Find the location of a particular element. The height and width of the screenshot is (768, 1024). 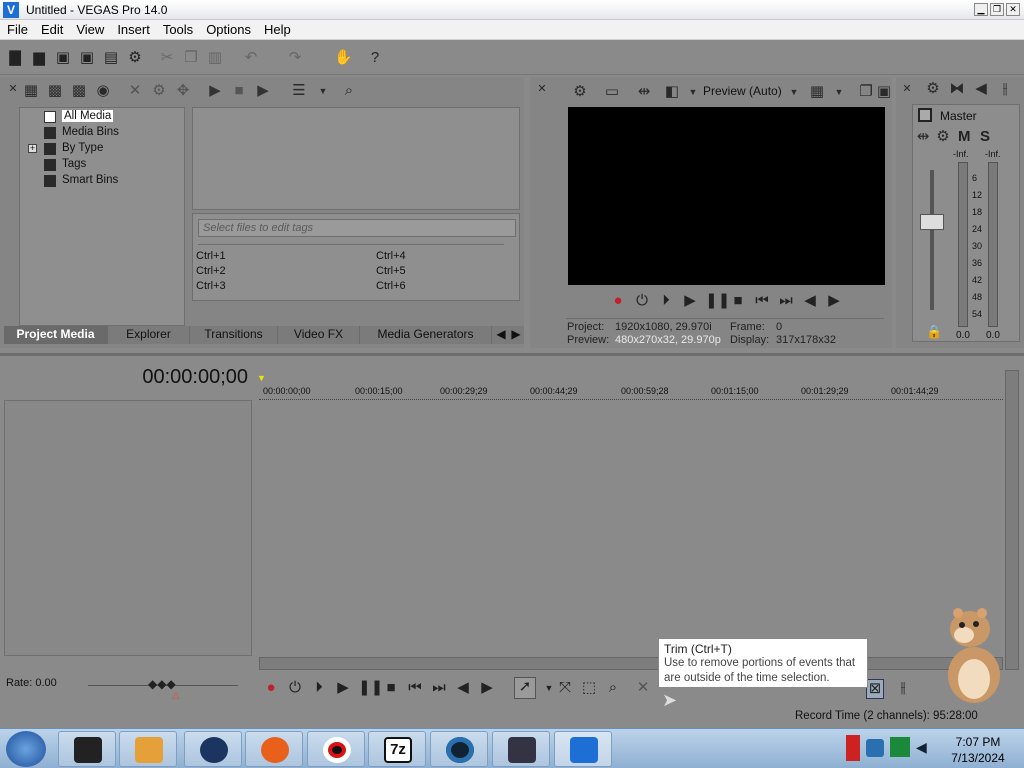

loop-playback-icon: ⏻ is located at coordinates (642, 301).